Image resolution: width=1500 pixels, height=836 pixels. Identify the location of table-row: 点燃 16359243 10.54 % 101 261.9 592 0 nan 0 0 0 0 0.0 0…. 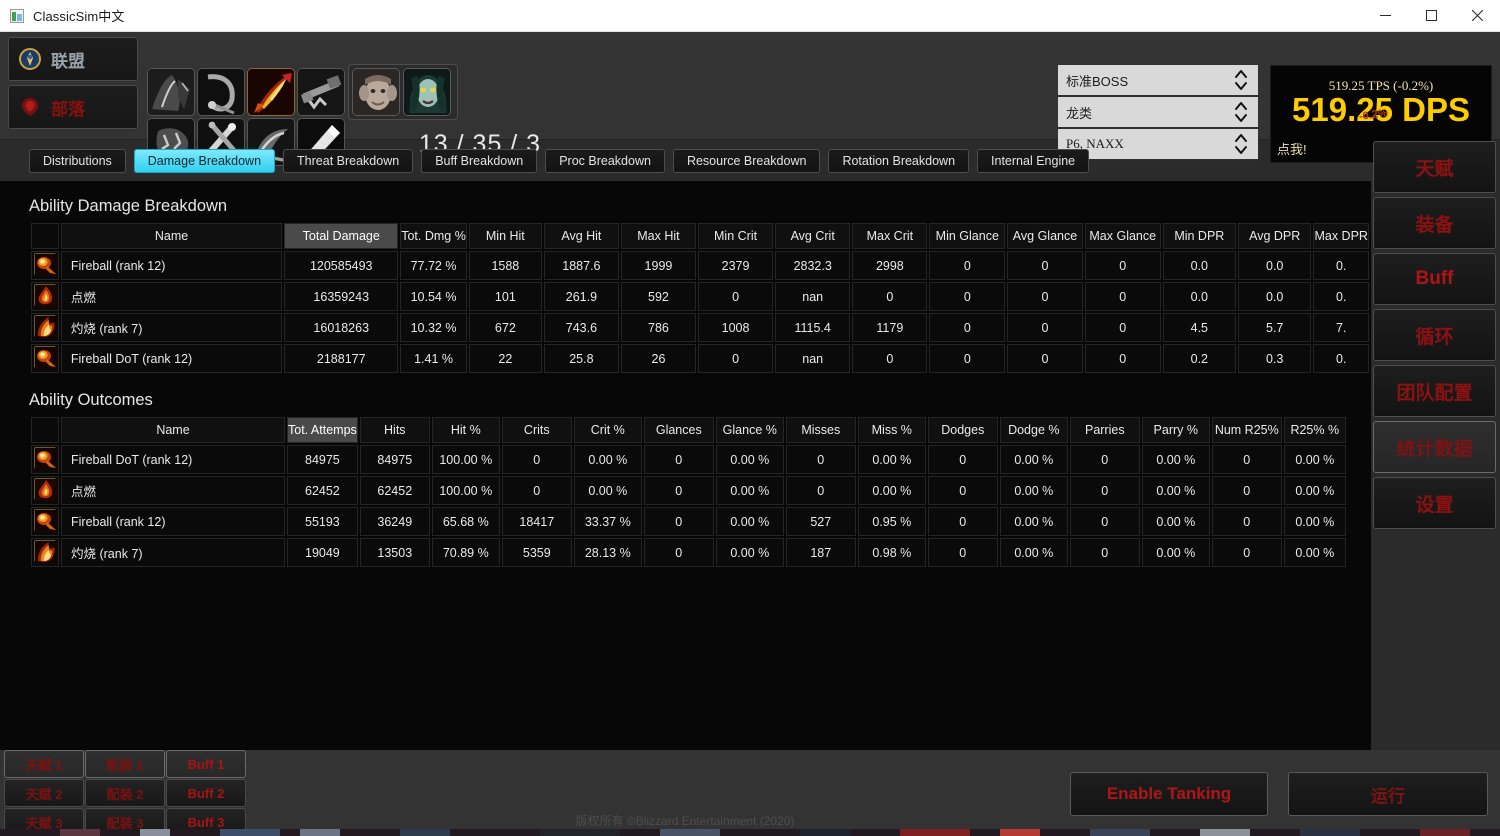
(700, 296).